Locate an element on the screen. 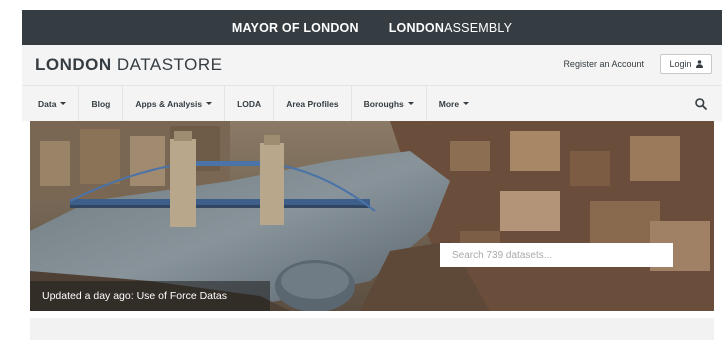 This screenshot has height=340, width=722. nav-label: Area Profiles is located at coordinates (312, 103).